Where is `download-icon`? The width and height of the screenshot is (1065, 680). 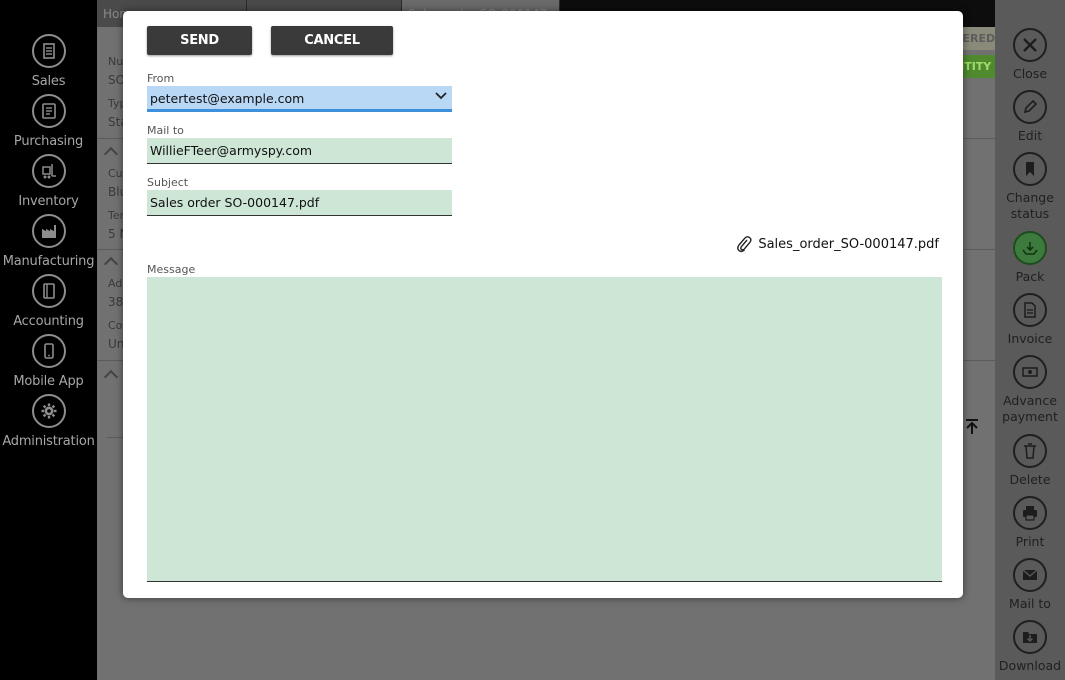 download-icon is located at coordinates (1030, 637).